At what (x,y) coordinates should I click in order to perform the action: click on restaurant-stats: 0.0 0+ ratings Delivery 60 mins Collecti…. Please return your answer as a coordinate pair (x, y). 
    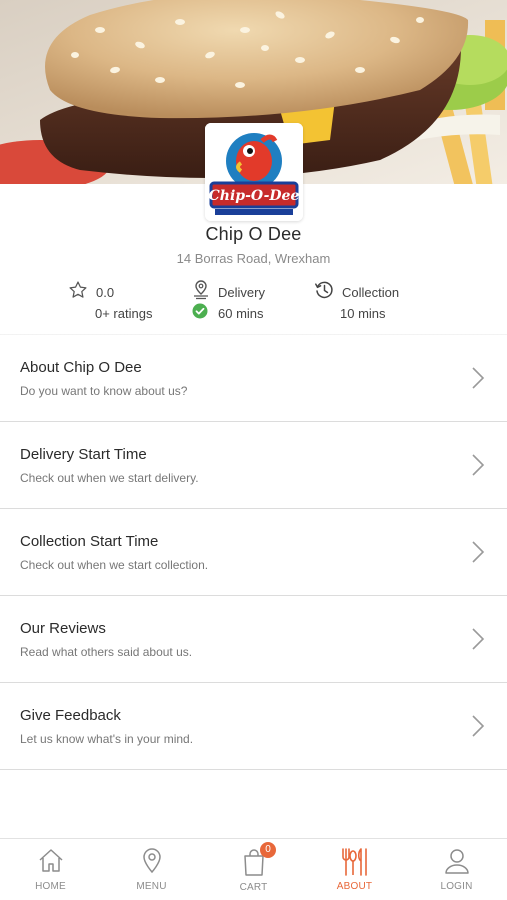
    Looking at the image, I should click on (253, 302).